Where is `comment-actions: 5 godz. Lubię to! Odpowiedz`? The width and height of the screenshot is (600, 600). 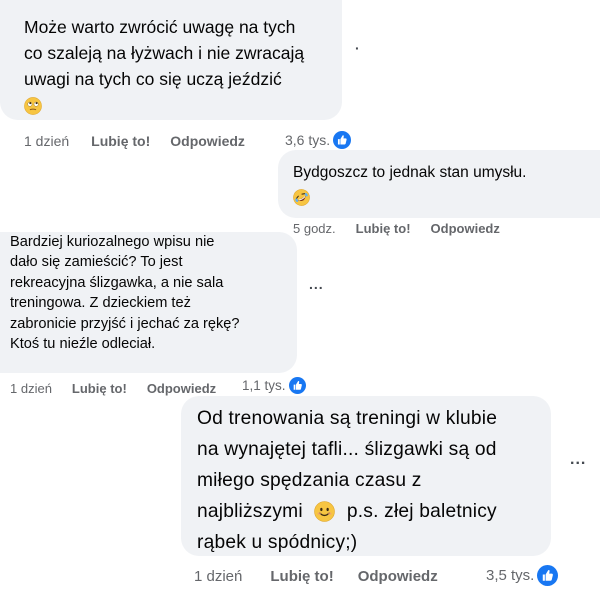
comment-actions: 5 godz. Lubię to! Odpowiedz is located at coordinates (396, 228).